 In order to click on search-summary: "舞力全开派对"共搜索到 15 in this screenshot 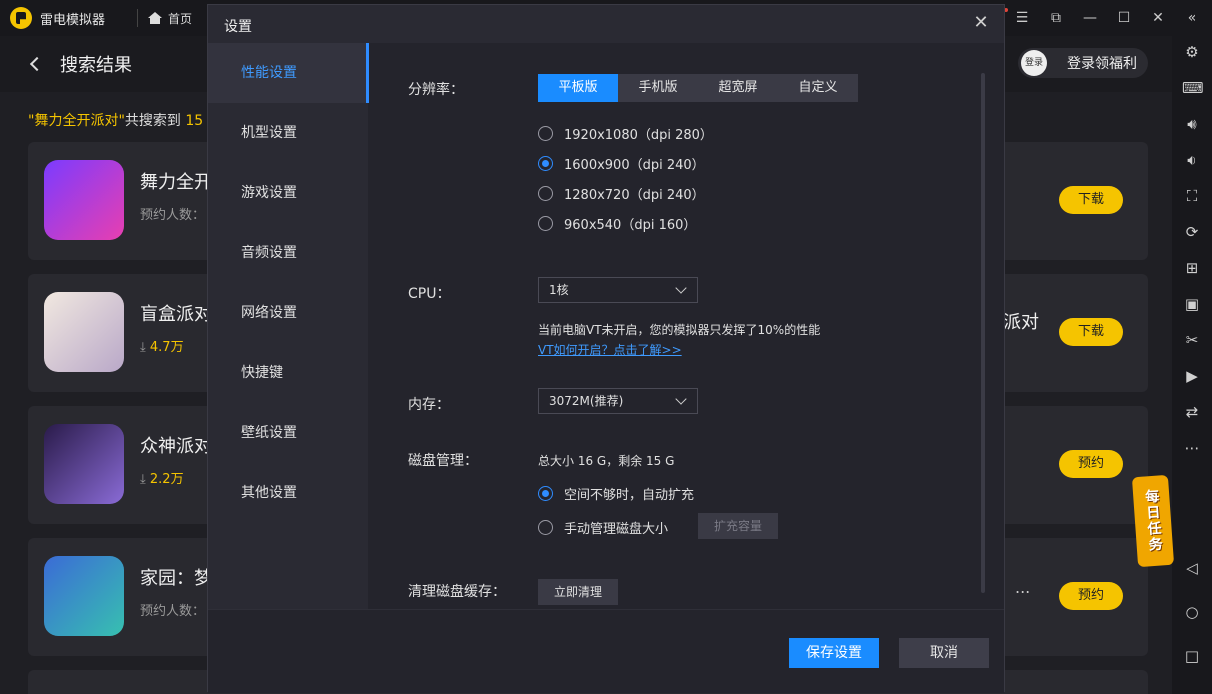, I will do `click(115, 120)`.